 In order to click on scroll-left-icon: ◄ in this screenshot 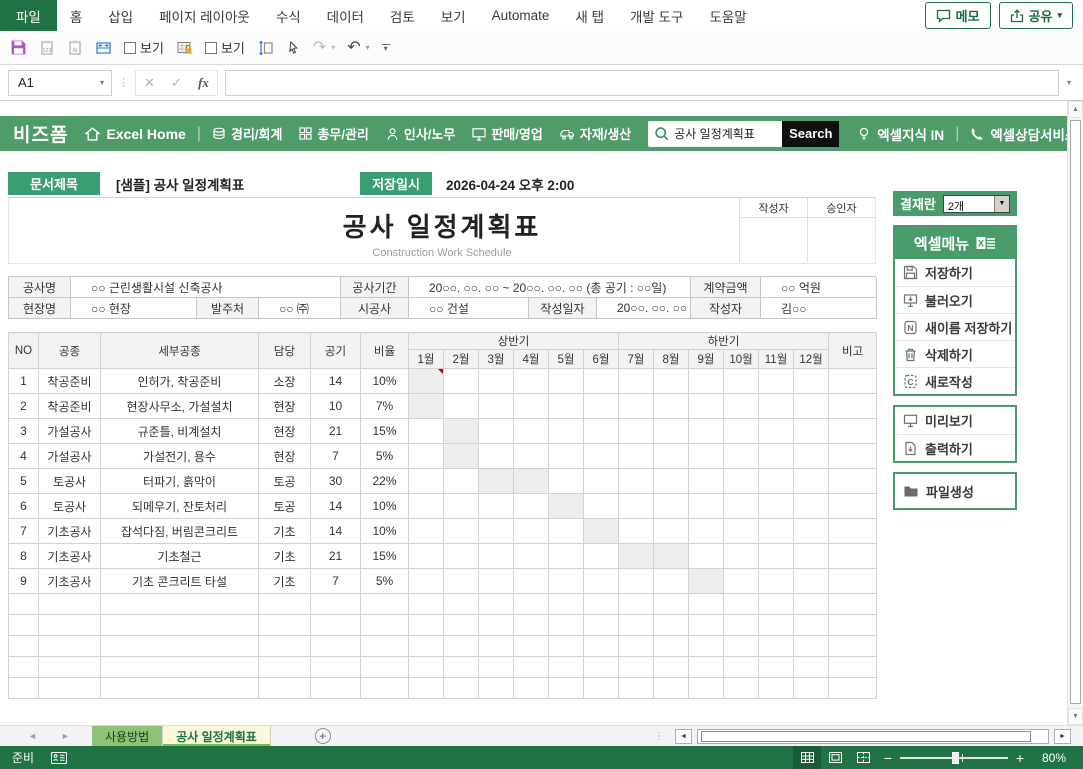, I will do `click(683, 736)`.